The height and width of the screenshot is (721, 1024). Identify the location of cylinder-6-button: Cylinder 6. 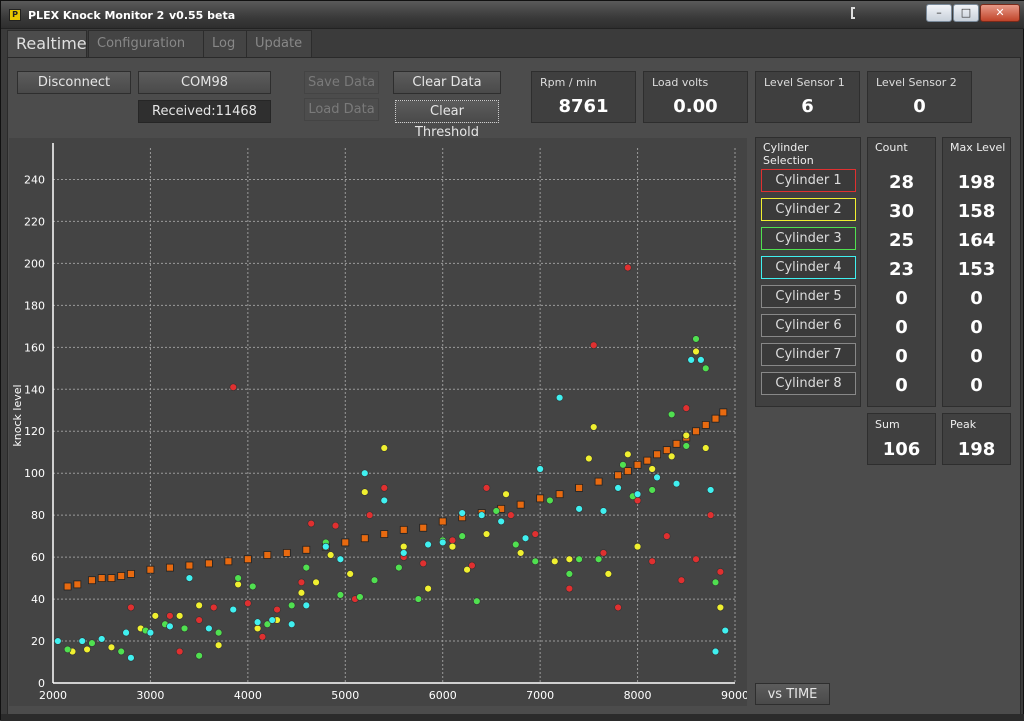
(808, 325).